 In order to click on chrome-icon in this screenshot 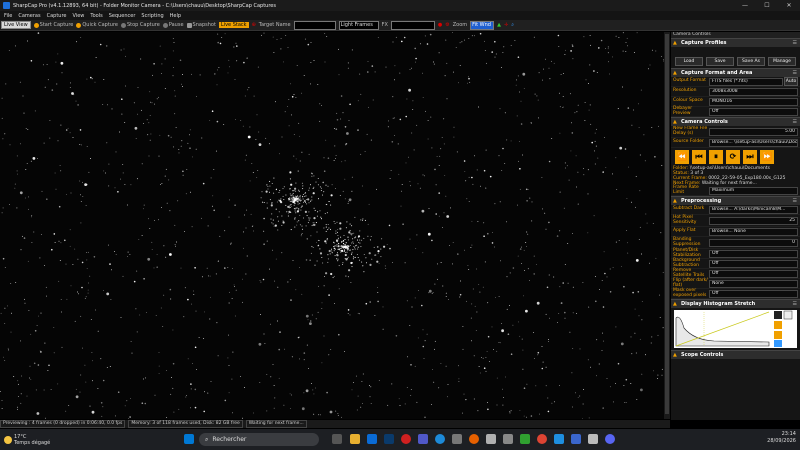, I will do `click(542, 439)`.